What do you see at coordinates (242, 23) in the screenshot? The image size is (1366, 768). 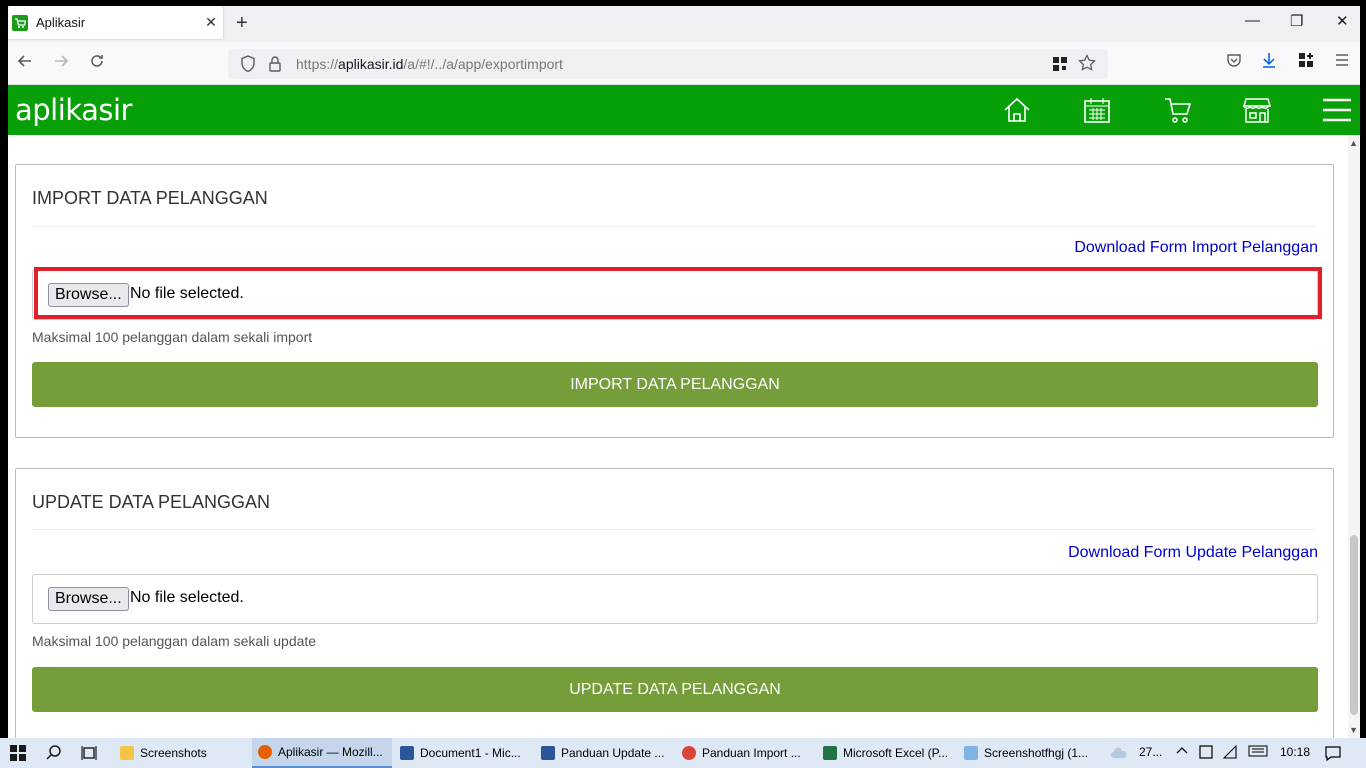 I see `new-tab-button: +` at bounding box center [242, 23].